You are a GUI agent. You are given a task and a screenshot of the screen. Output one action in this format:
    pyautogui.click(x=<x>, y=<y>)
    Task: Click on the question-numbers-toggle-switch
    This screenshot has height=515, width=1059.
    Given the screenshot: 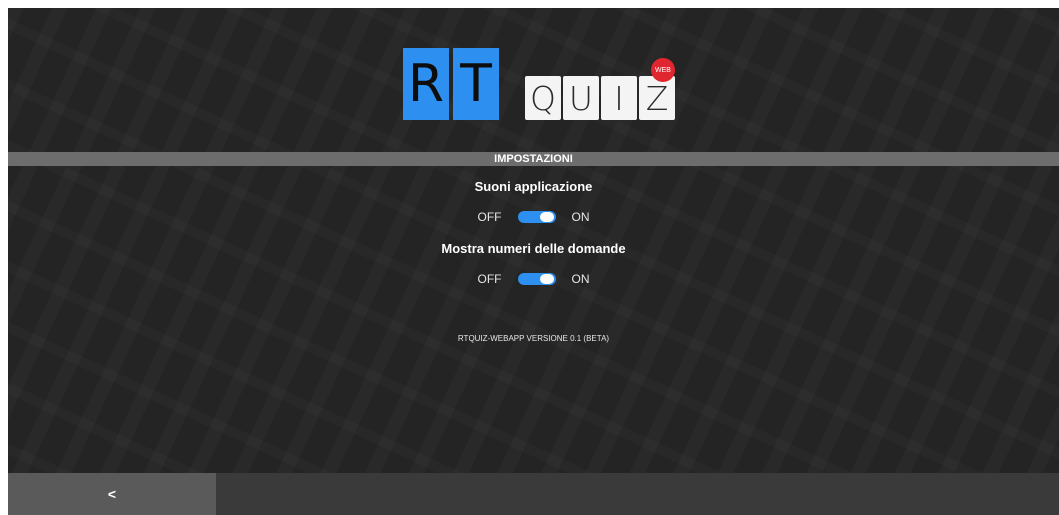 What is the action you would take?
    pyautogui.click(x=536, y=279)
    